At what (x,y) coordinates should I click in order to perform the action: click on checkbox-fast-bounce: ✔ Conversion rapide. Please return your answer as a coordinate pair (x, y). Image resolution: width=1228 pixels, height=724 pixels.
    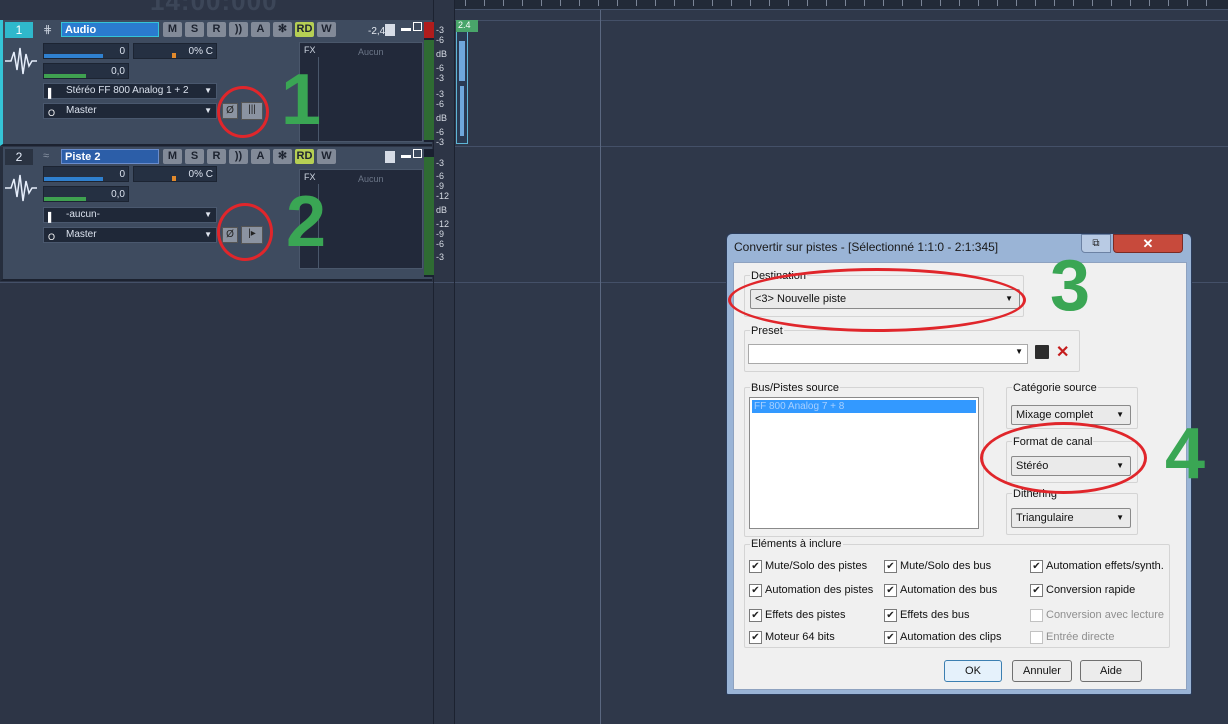
    Looking at the image, I should click on (1082, 590).